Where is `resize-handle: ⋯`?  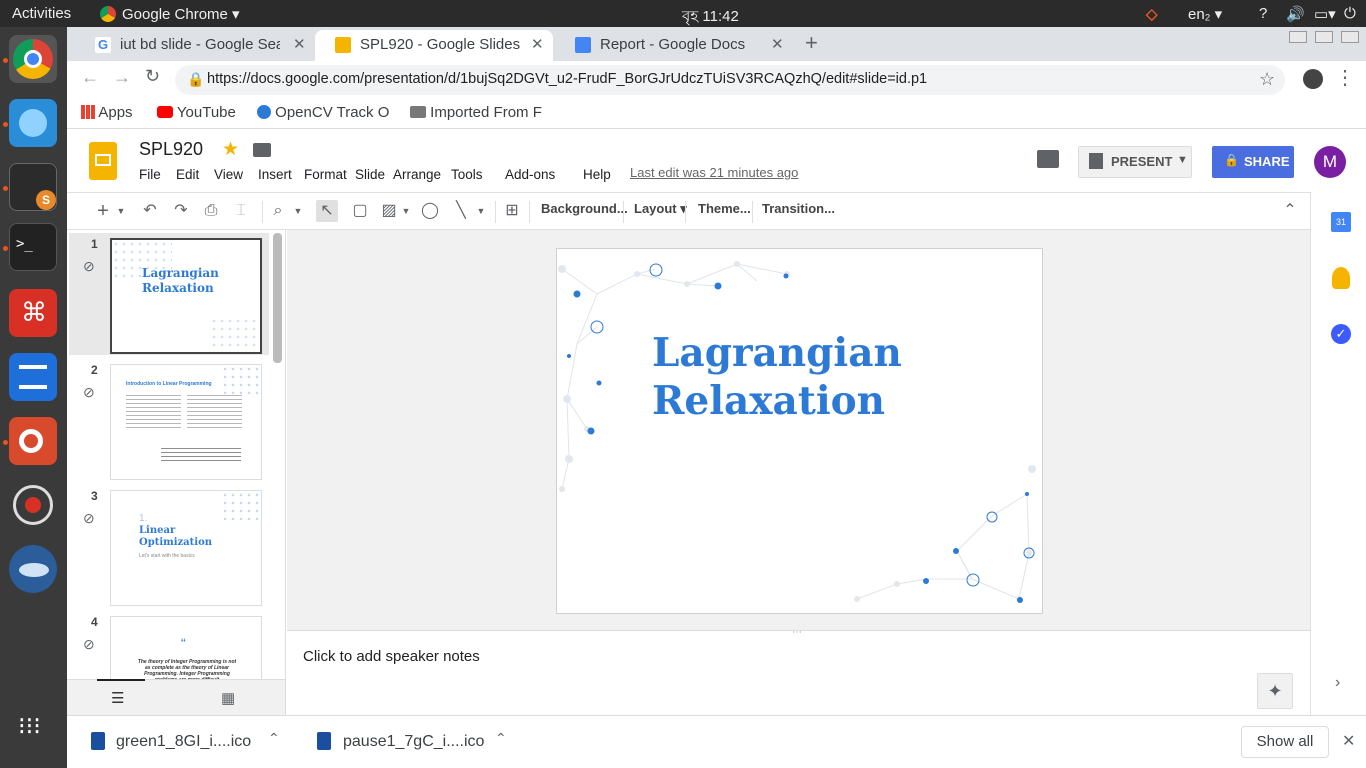
resize-handle: ⋯ is located at coordinates (797, 632).